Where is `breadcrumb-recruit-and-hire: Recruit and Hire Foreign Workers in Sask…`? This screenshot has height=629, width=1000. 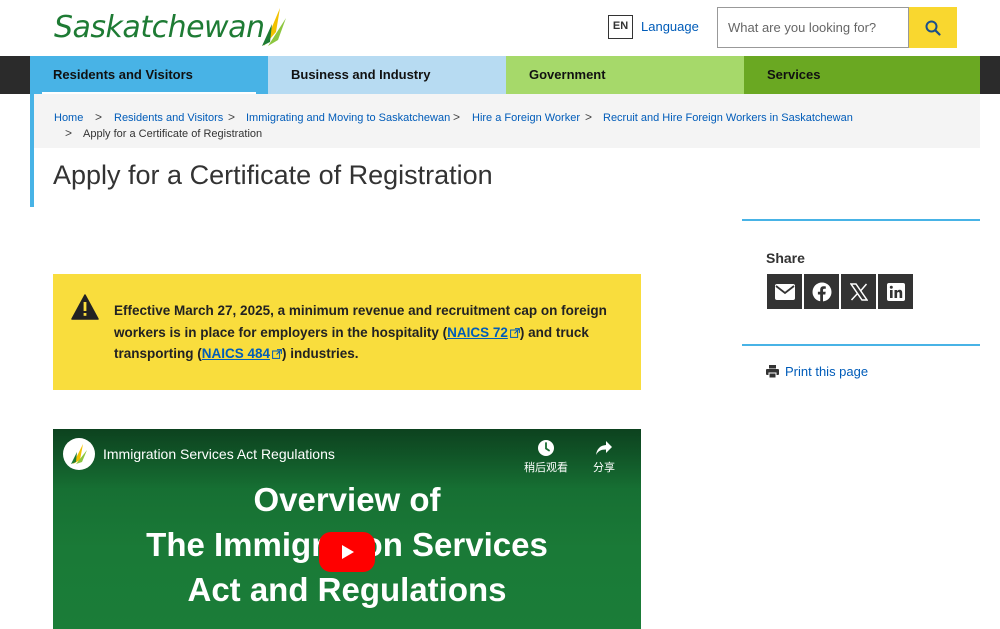 breadcrumb-recruit-and-hire: Recruit and Hire Foreign Workers in Sask… is located at coordinates (728, 118).